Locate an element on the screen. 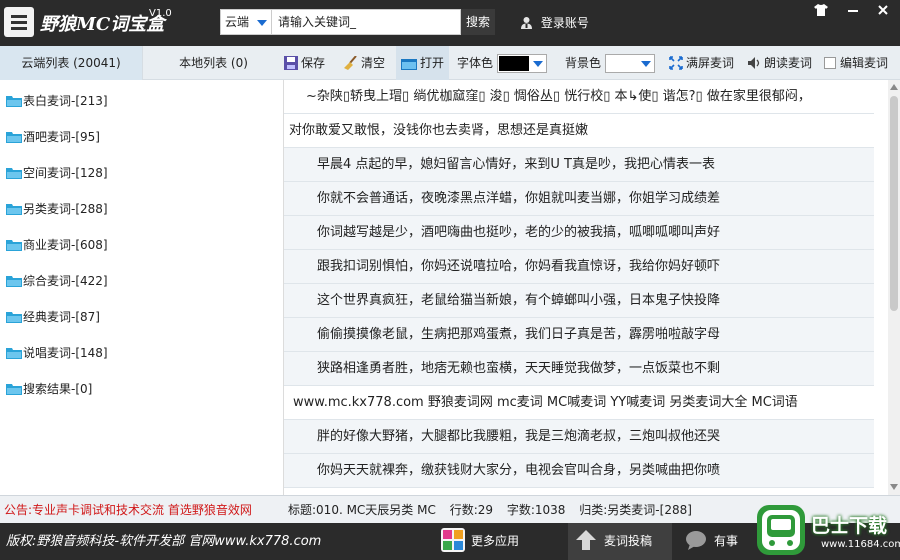  category-item: 表白麦词-[213] is located at coordinates (57, 101).